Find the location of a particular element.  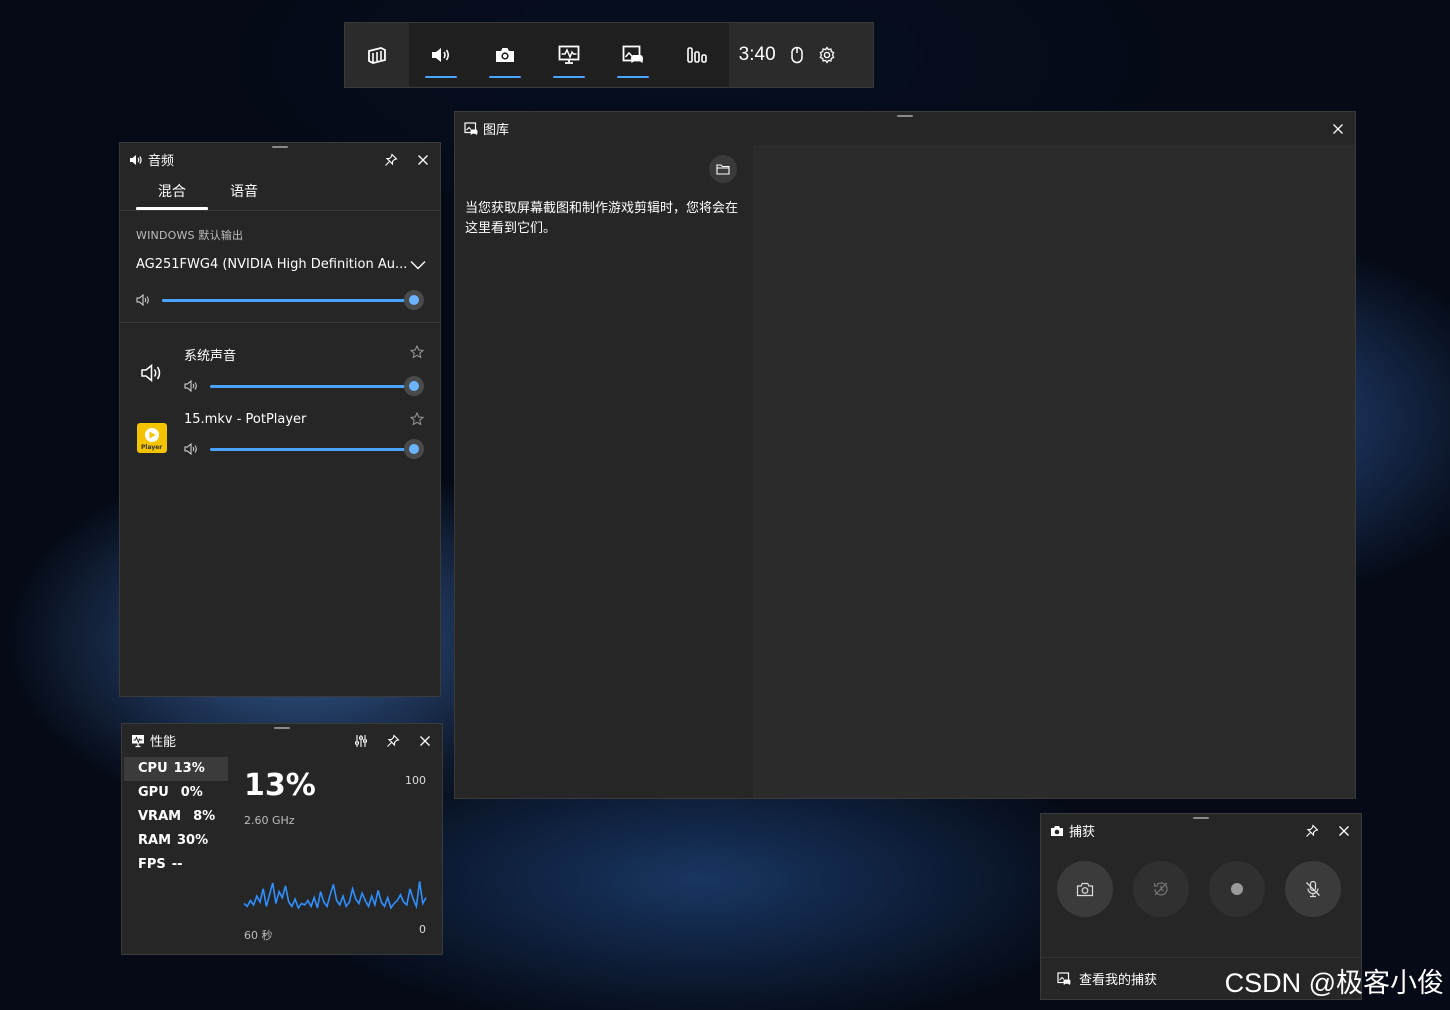

gallery-controller-icon is located at coordinates (633, 55).